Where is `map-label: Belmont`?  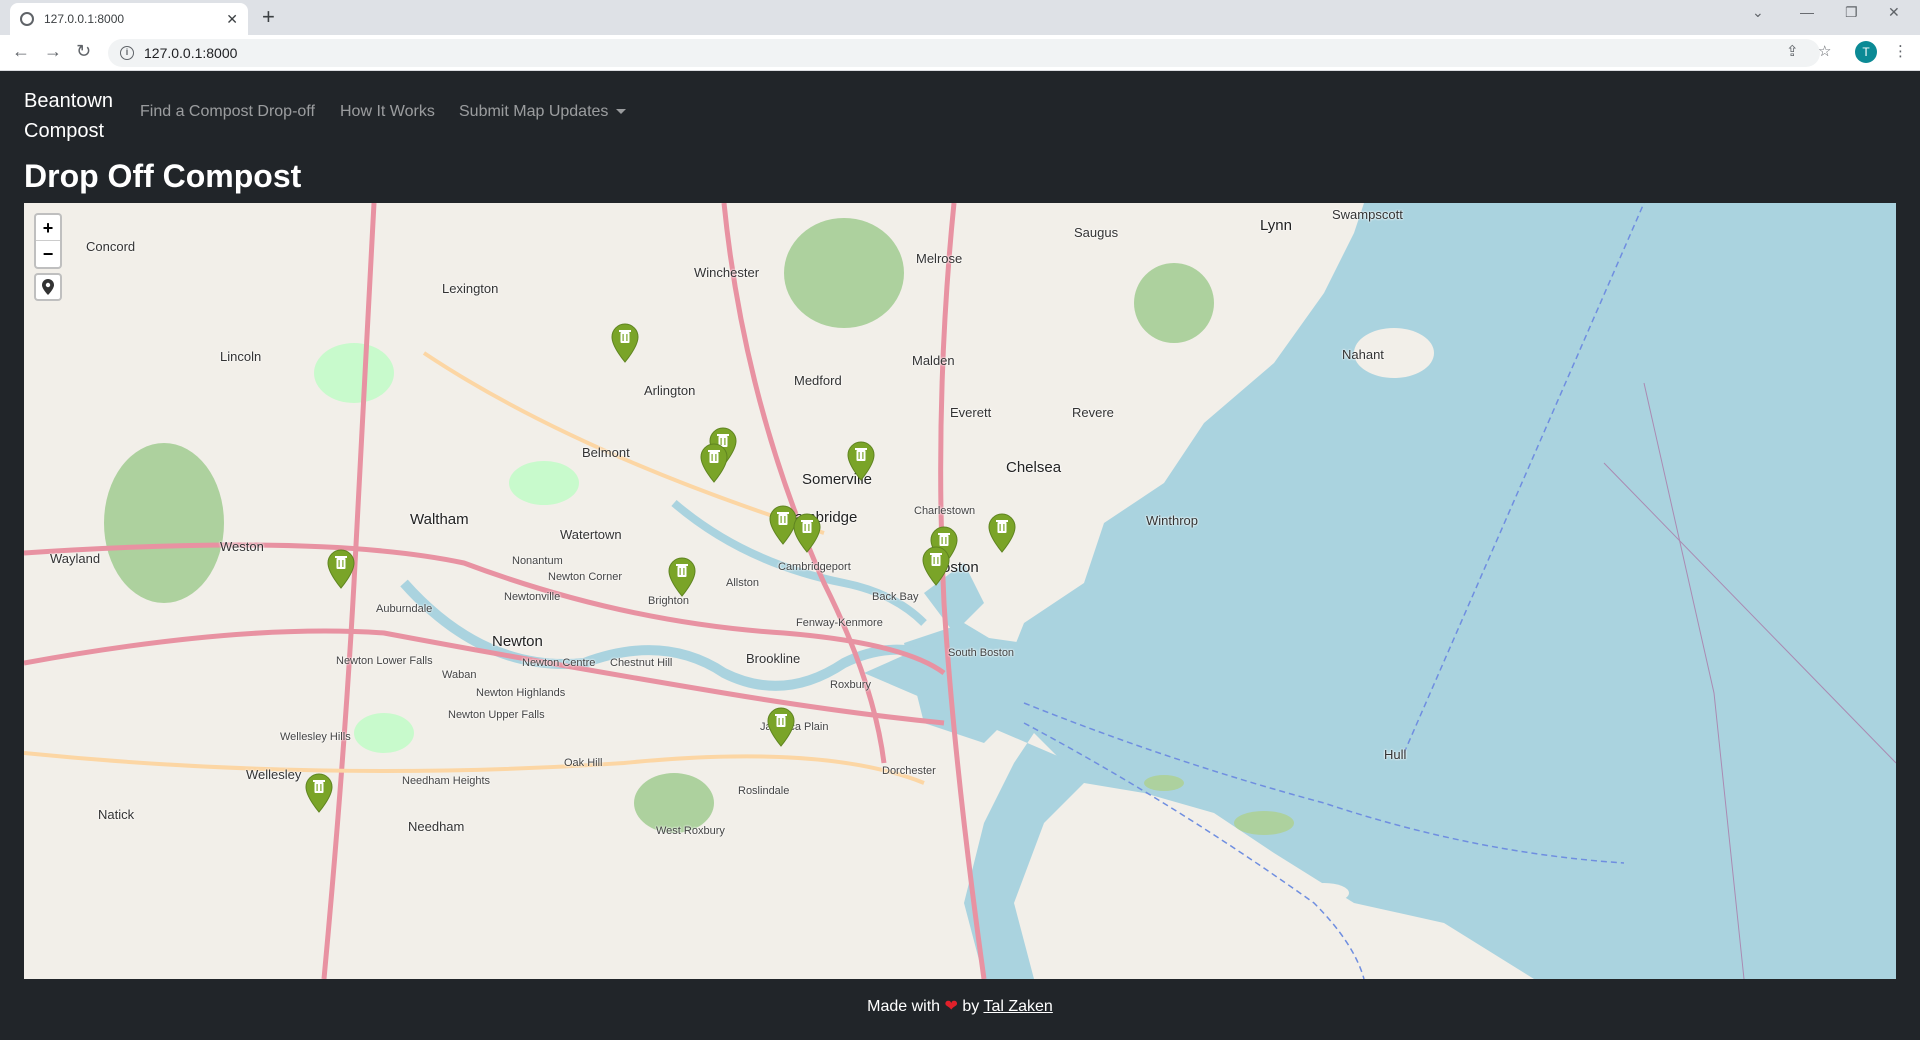 map-label: Belmont is located at coordinates (606, 452).